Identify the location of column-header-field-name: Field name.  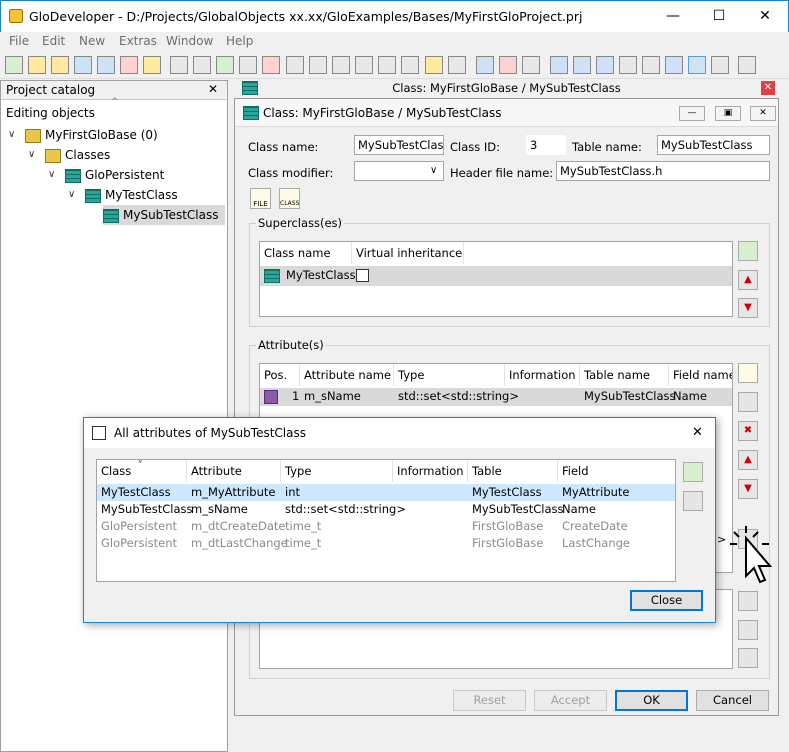
(700, 375).